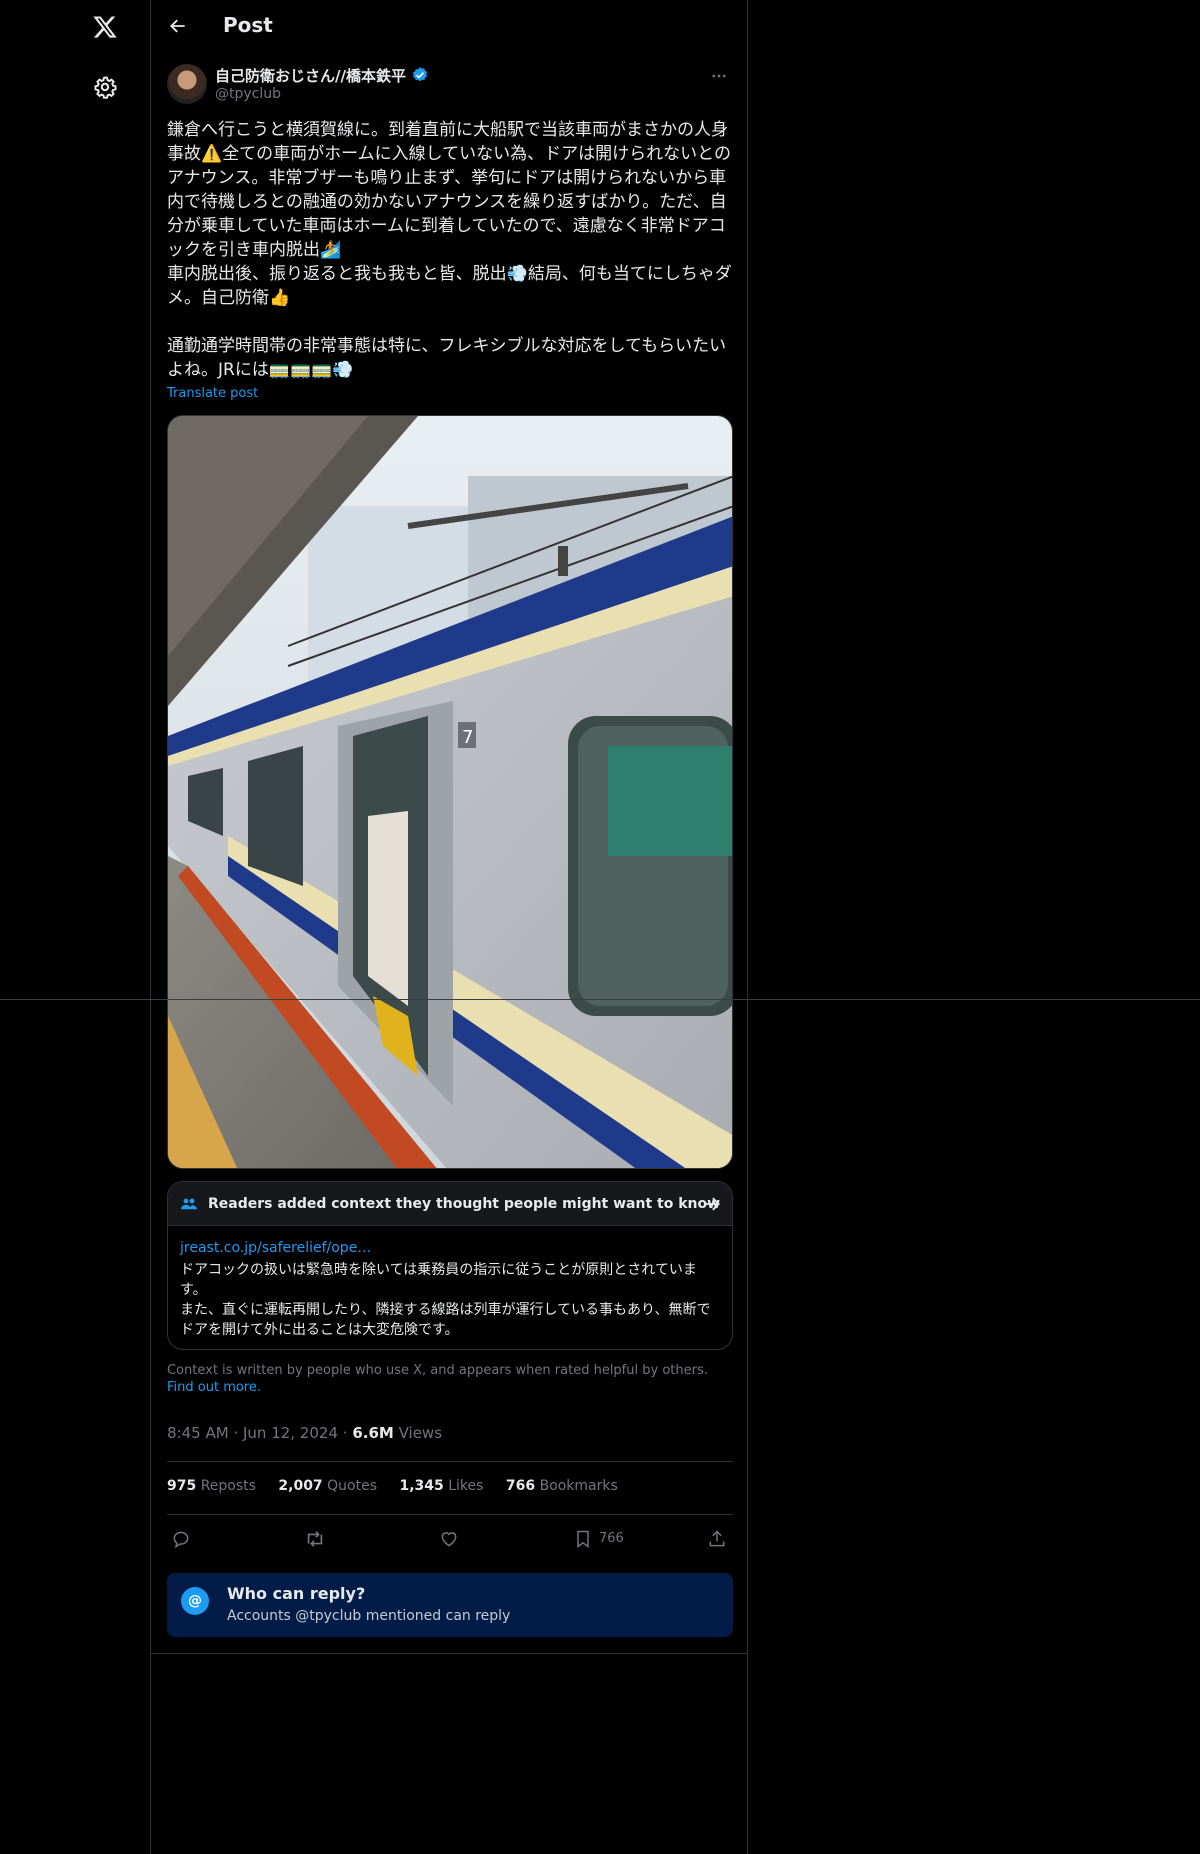 The width and height of the screenshot is (1200, 1854). What do you see at coordinates (712, 1204) in the screenshot?
I see `arrow-right-icon` at bounding box center [712, 1204].